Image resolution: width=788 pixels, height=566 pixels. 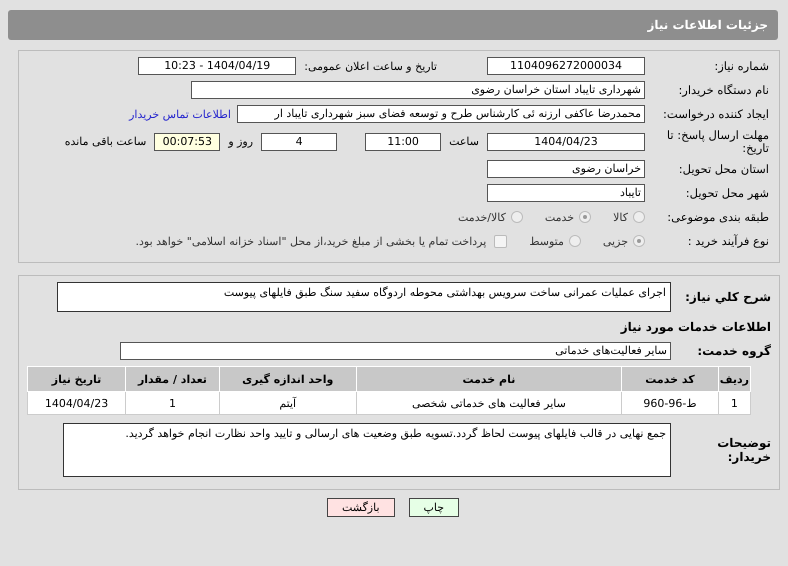 What do you see at coordinates (287, 379) in the screenshot?
I see `column-header: واحد اندازه گیری` at bounding box center [287, 379].